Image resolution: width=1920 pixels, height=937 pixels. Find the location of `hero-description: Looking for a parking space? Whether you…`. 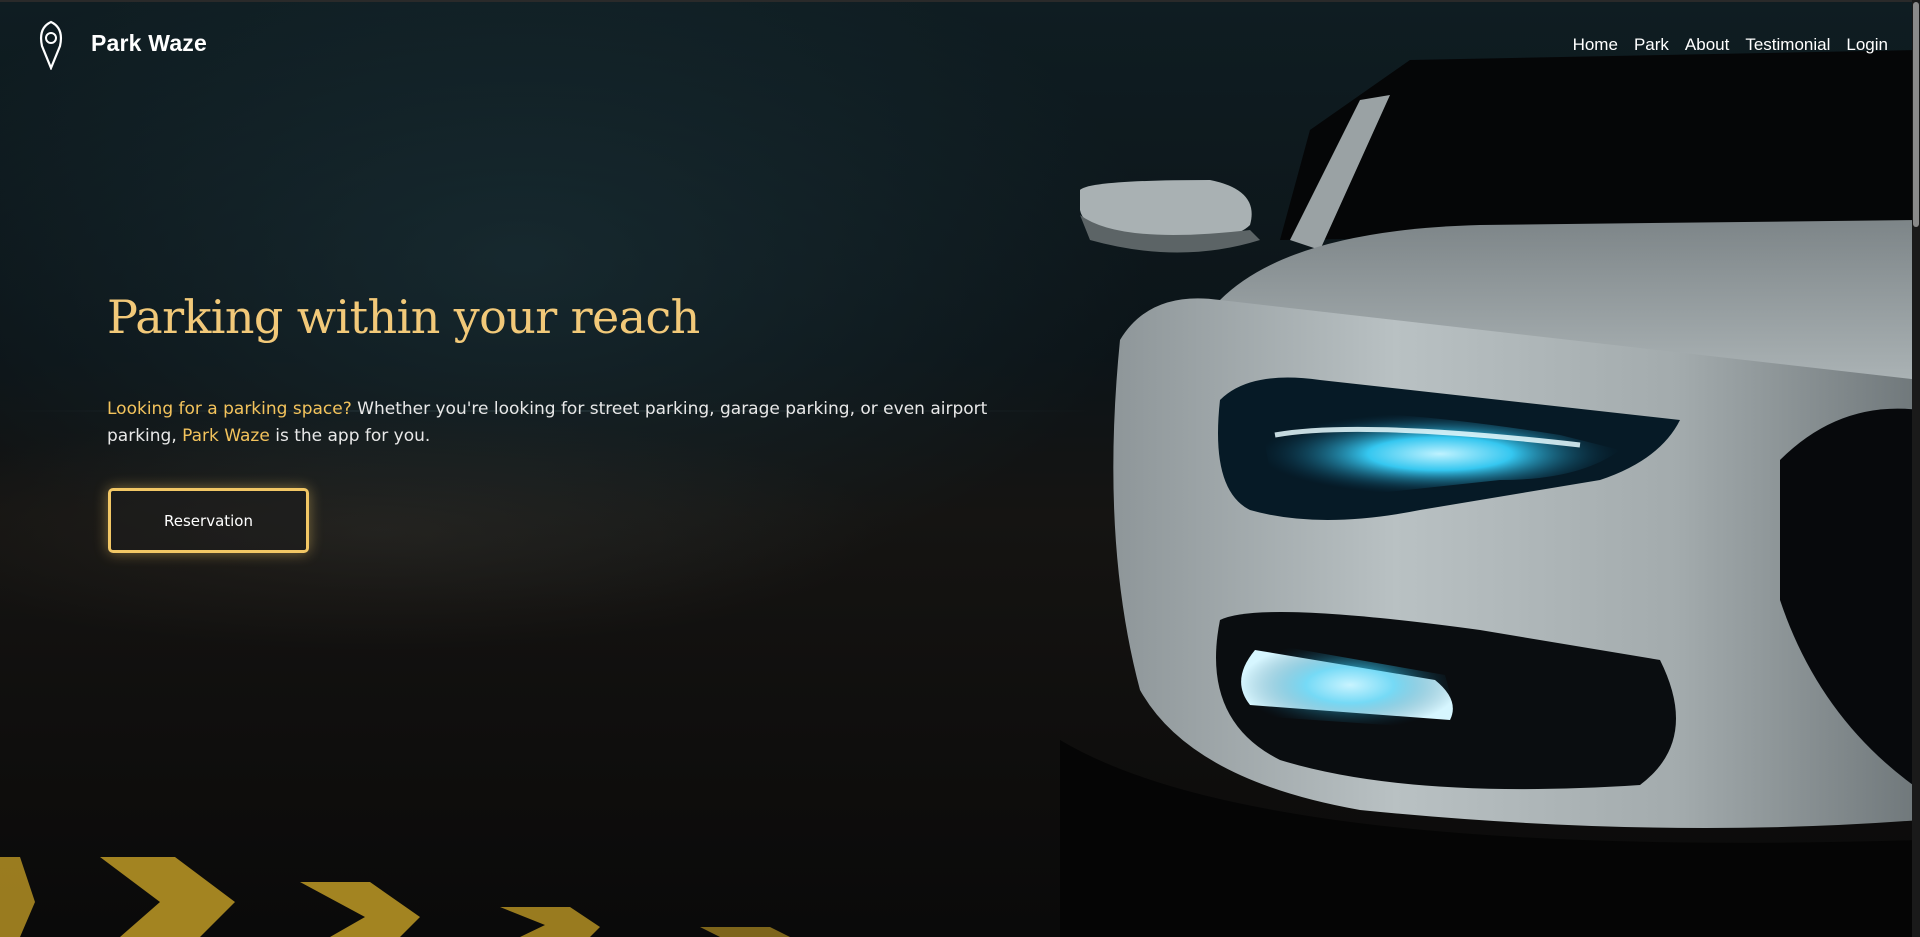

hero-description: Looking for a parking space? Whether you… is located at coordinates (577, 423).